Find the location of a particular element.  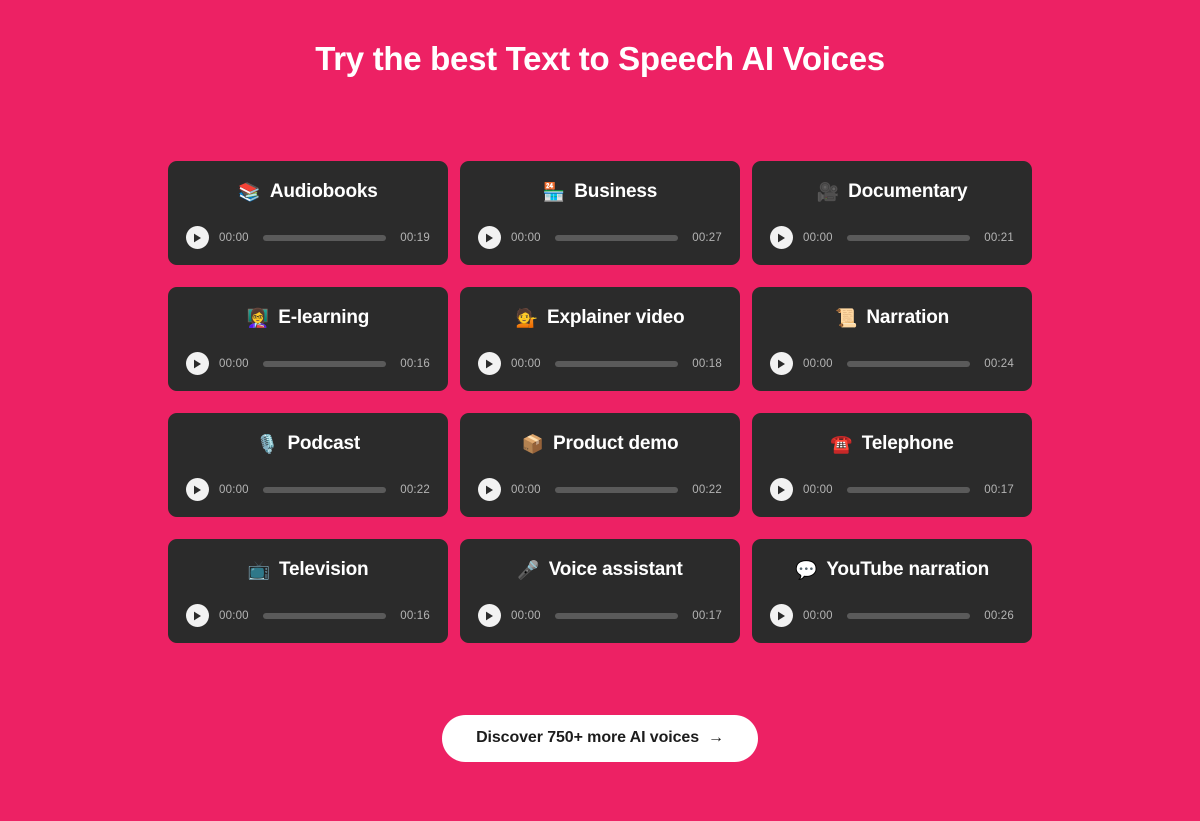

movie-camera-icon: 🎥 is located at coordinates (828, 191).